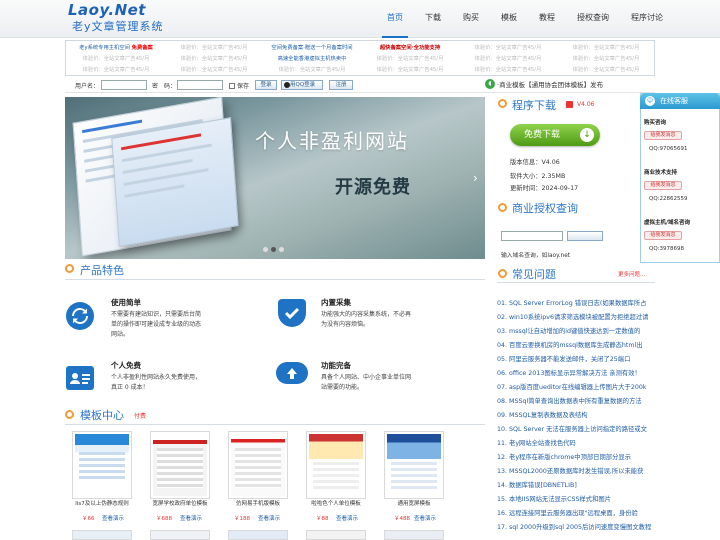 The image size is (720, 540). I want to click on slider-next-icon: ›, so click(475, 178).